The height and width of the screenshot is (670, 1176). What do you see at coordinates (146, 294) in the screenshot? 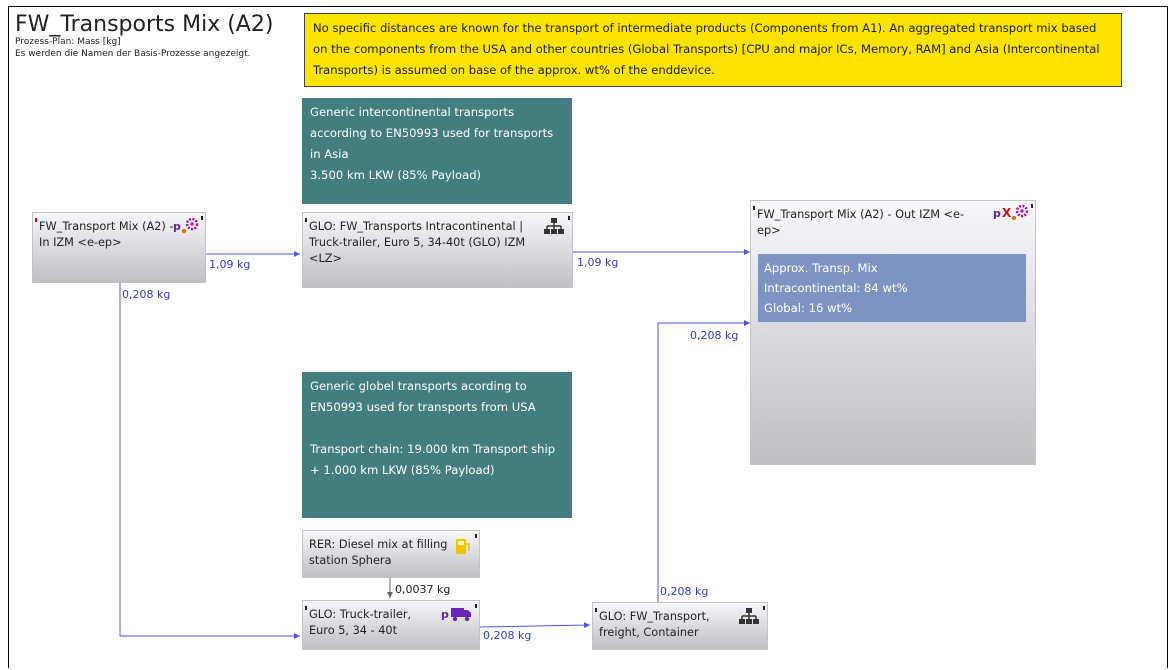
I see `flow-label-in-down: 0,208 kg` at bounding box center [146, 294].